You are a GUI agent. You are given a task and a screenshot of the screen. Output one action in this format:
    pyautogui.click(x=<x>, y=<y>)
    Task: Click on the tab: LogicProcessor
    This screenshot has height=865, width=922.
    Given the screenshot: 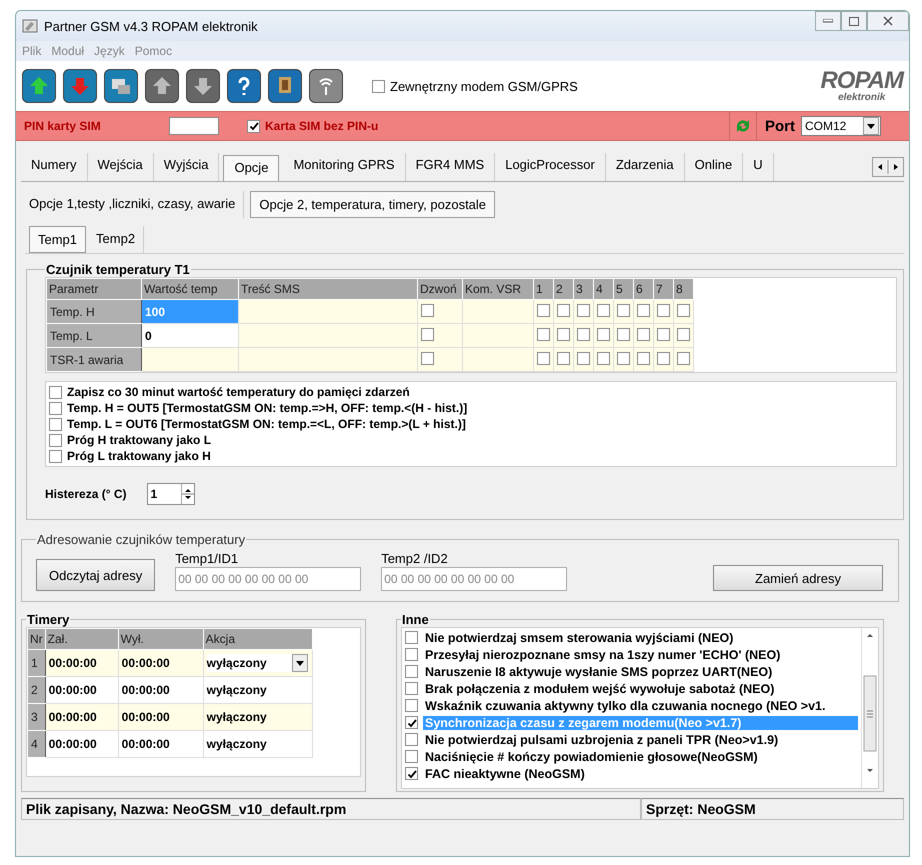 What is the action you would take?
    pyautogui.click(x=550, y=167)
    